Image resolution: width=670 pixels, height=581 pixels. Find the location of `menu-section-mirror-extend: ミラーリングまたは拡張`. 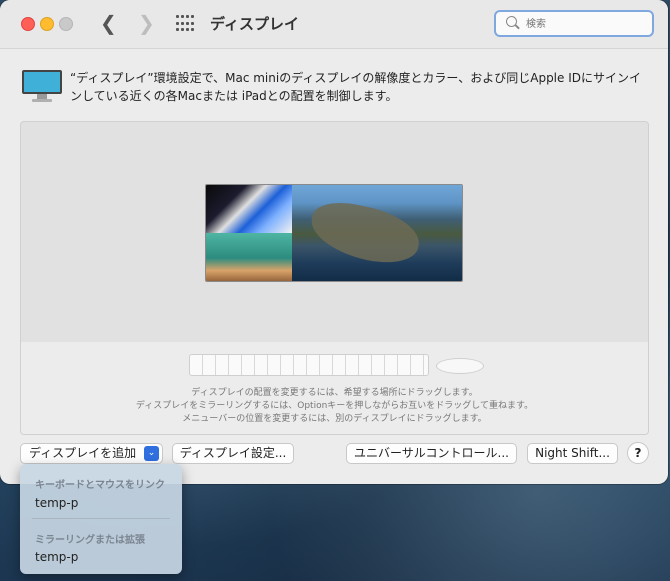

menu-section-mirror-extend: ミラーリングまたは拡張 is located at coordinates (90, 540).